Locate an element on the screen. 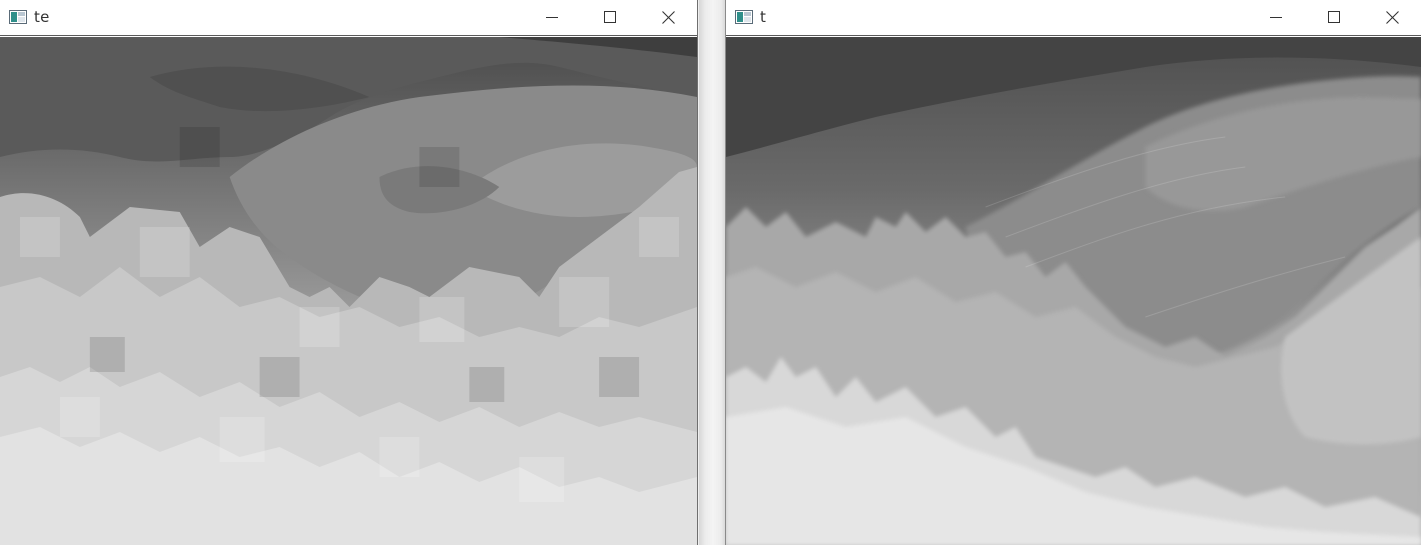  window-titlebar: t is located at coordinates (1073, 18).